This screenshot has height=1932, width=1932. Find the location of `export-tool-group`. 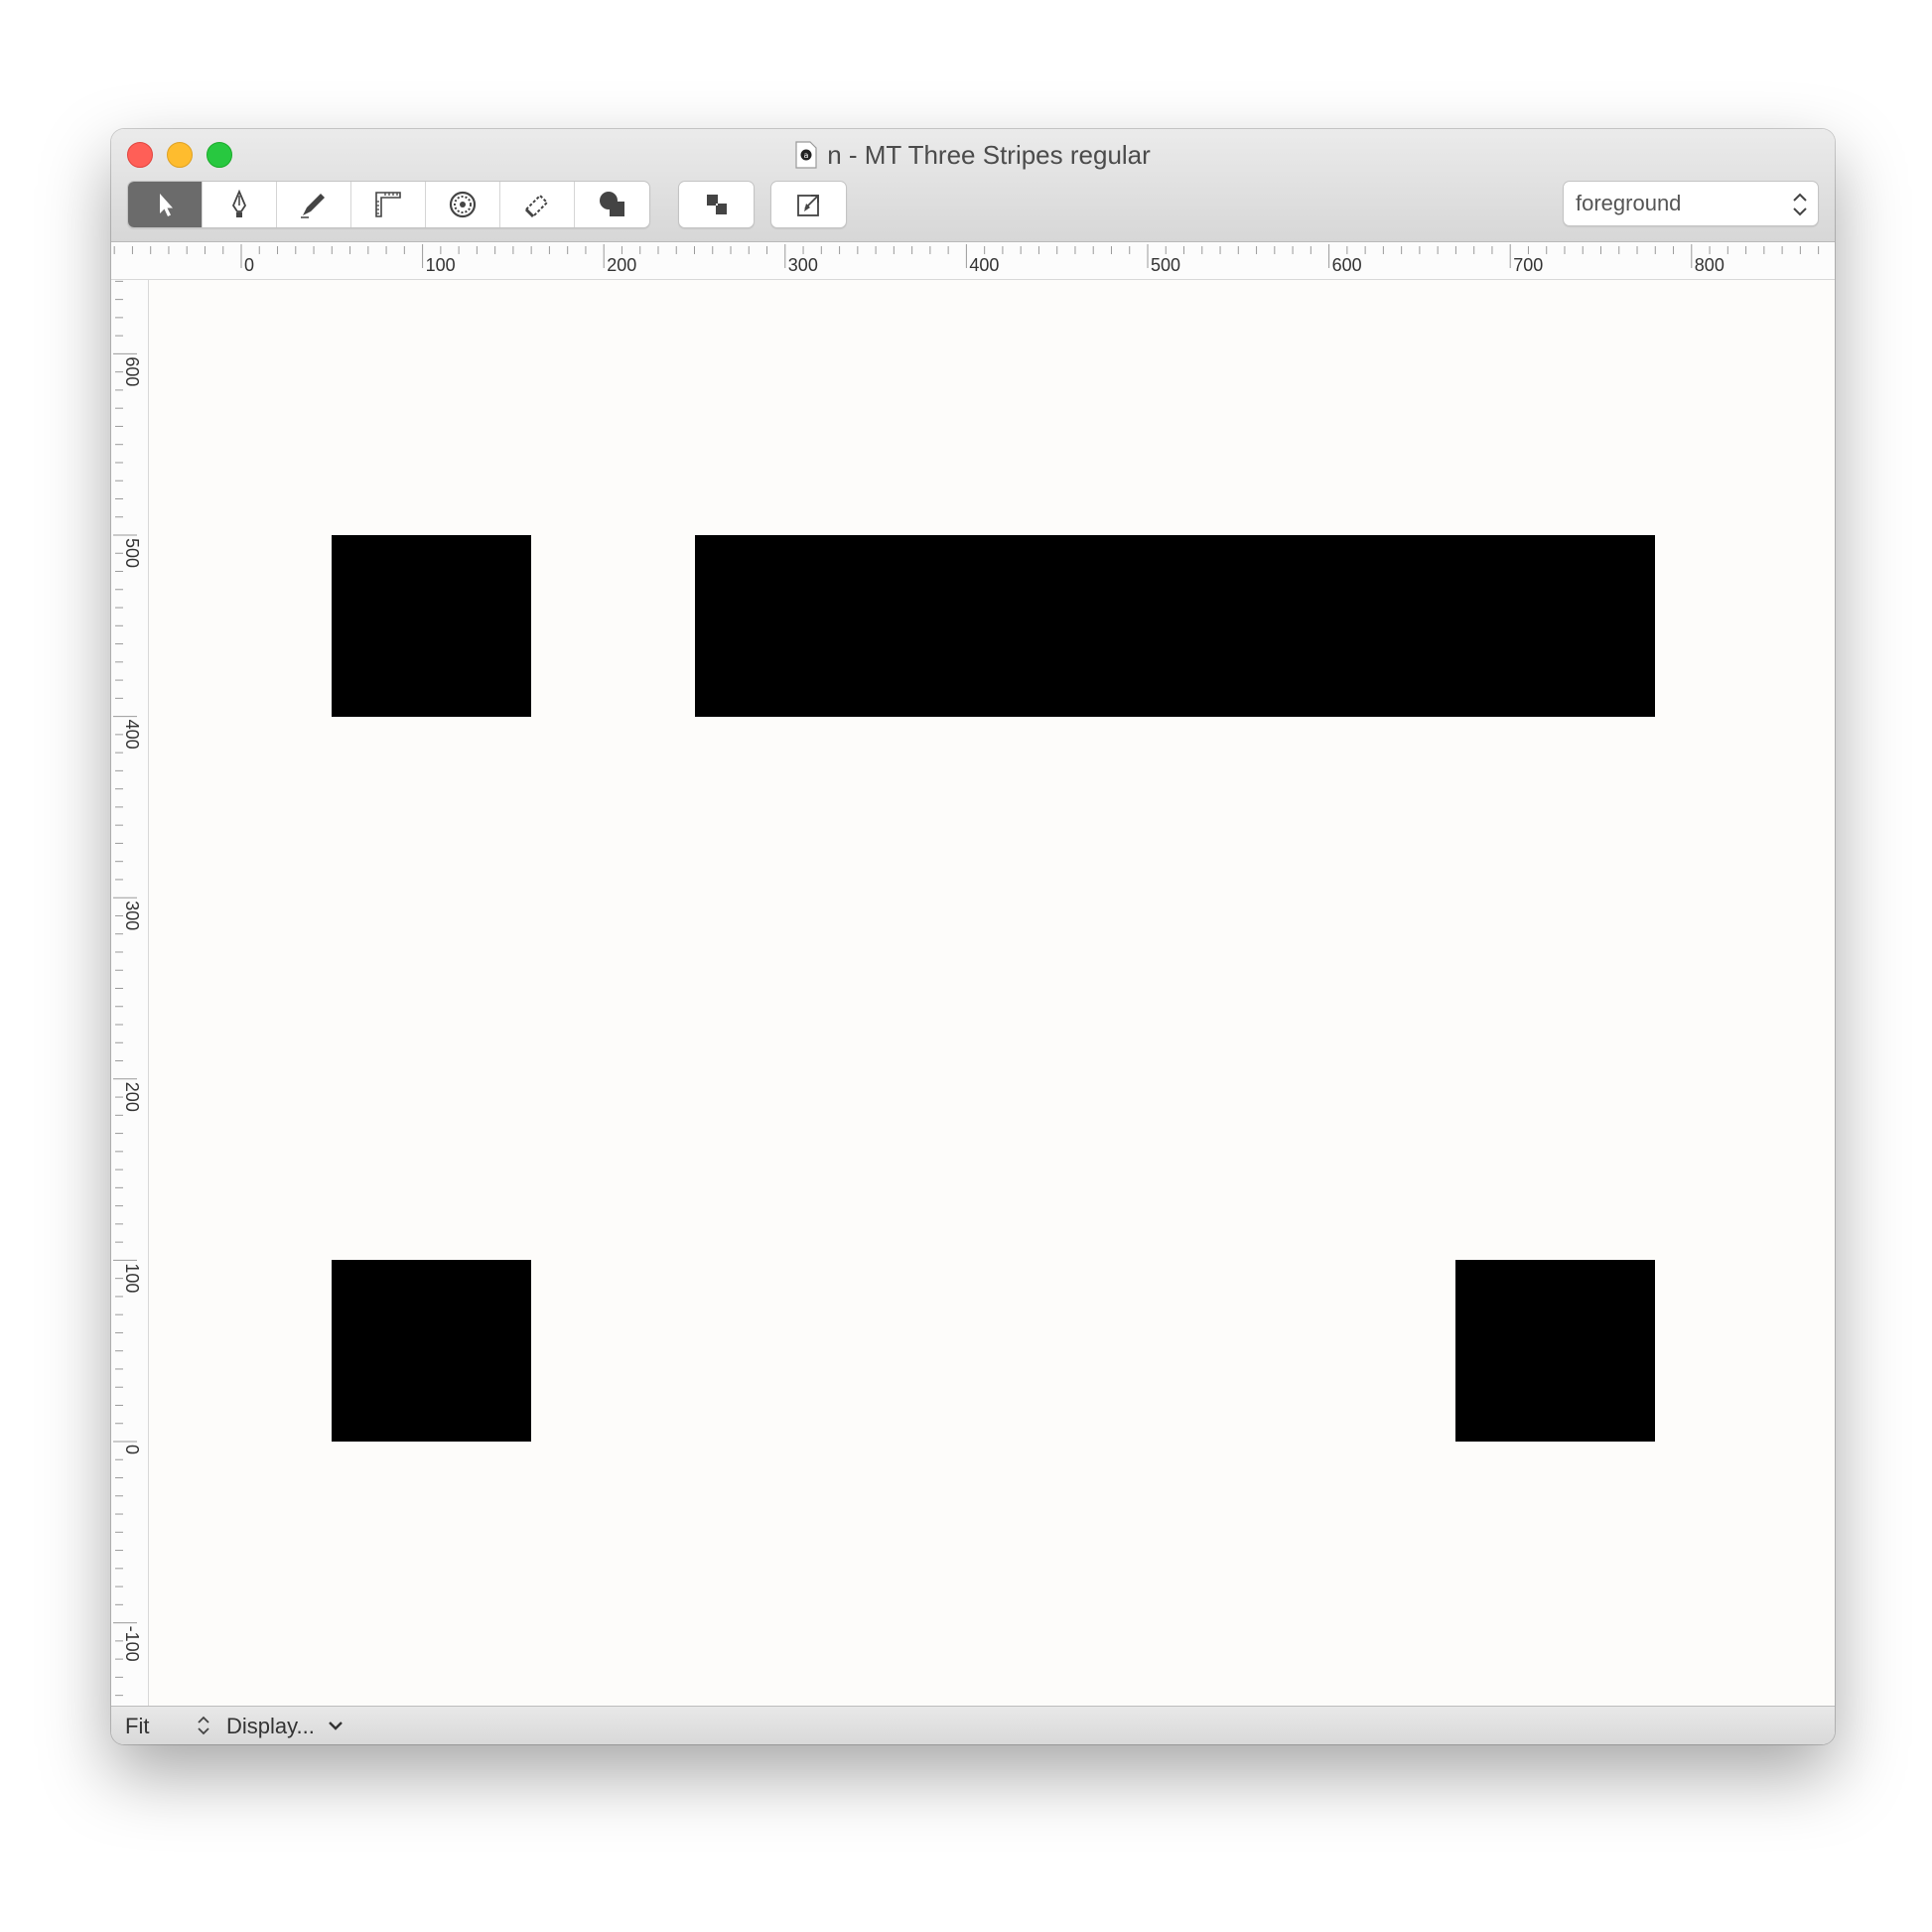

export-tool-group is located at coordinates (809, 205).